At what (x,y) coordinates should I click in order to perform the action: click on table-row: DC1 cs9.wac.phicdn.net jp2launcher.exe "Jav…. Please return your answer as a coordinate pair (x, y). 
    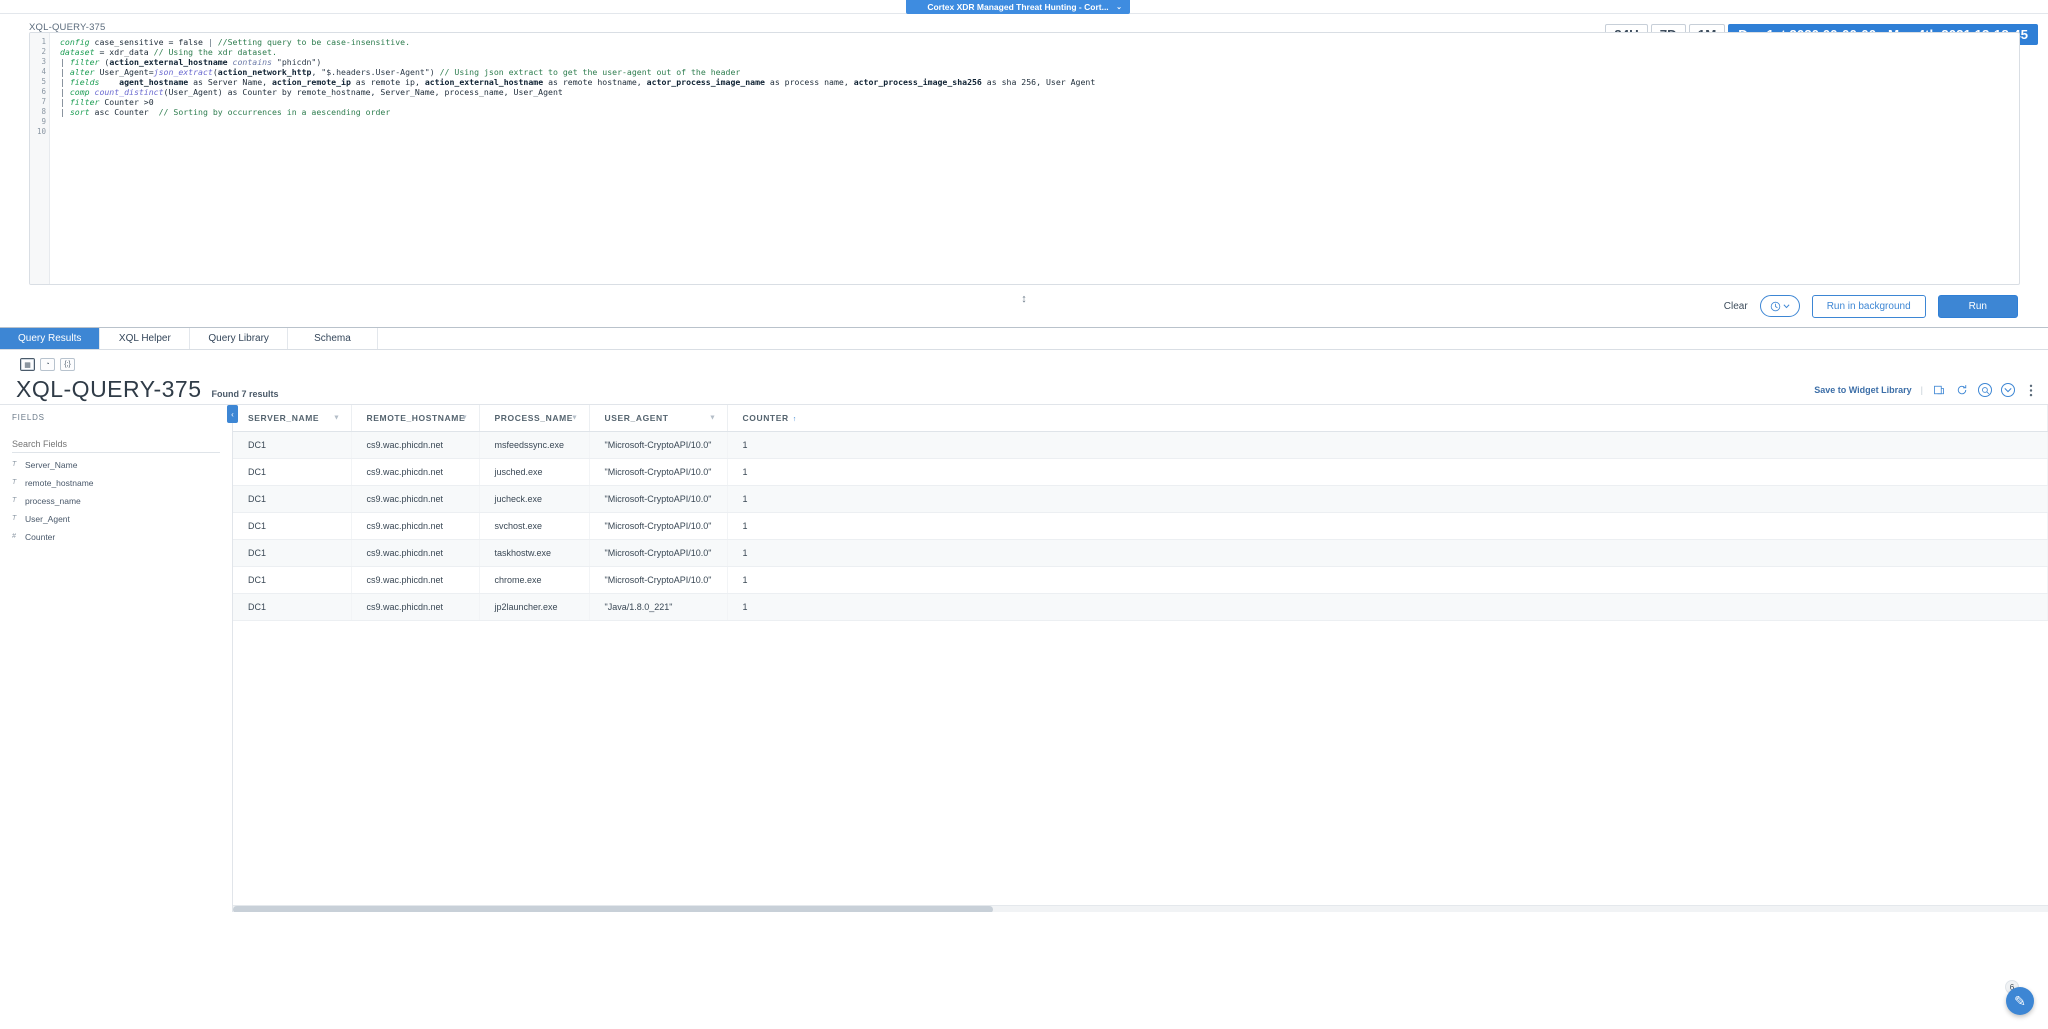
    Looking at the image, I should click on (1140, 607).